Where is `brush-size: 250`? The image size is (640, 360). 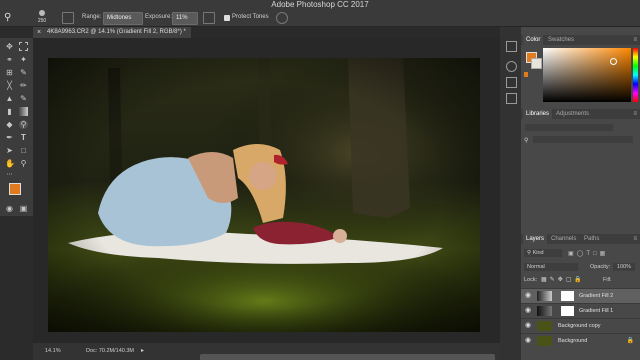 brush-size: 250 is located at coordinates (42, 17).